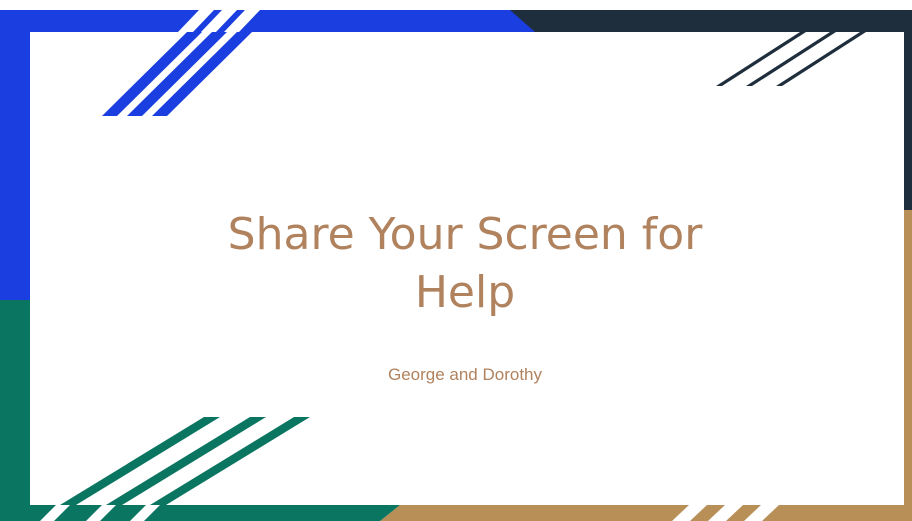  I want to click on slide-subtitle: George and Dorothy, so click(465, 374).